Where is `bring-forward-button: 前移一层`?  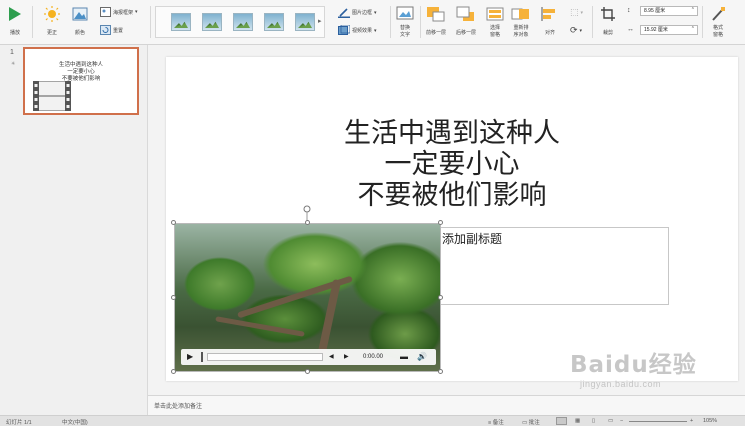 bring-forward-button: 前移一层 is located at coordinates (436, 21).